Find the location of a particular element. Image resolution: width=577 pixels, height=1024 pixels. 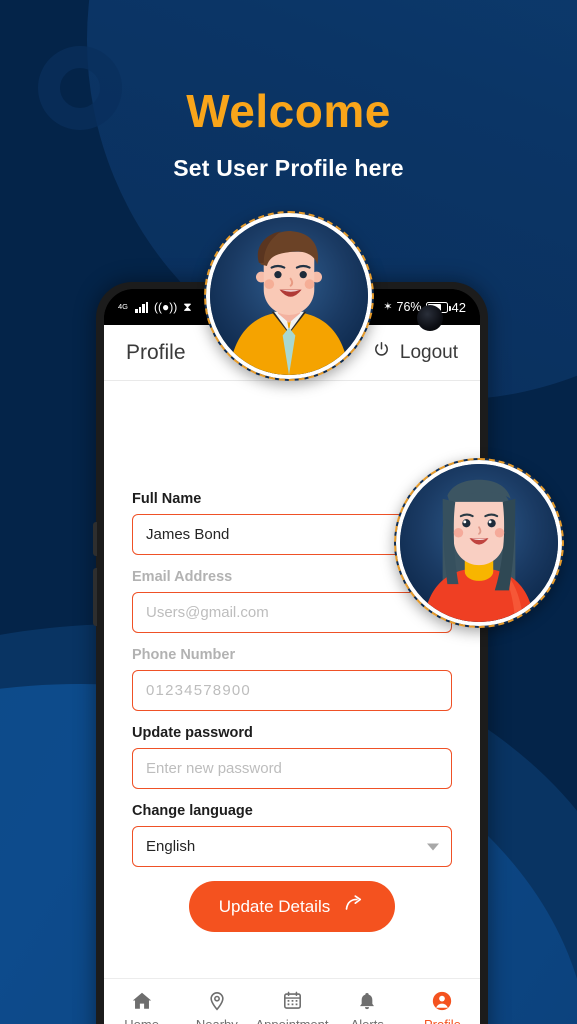

phone-volume-button is located at coordinates (95, 539).